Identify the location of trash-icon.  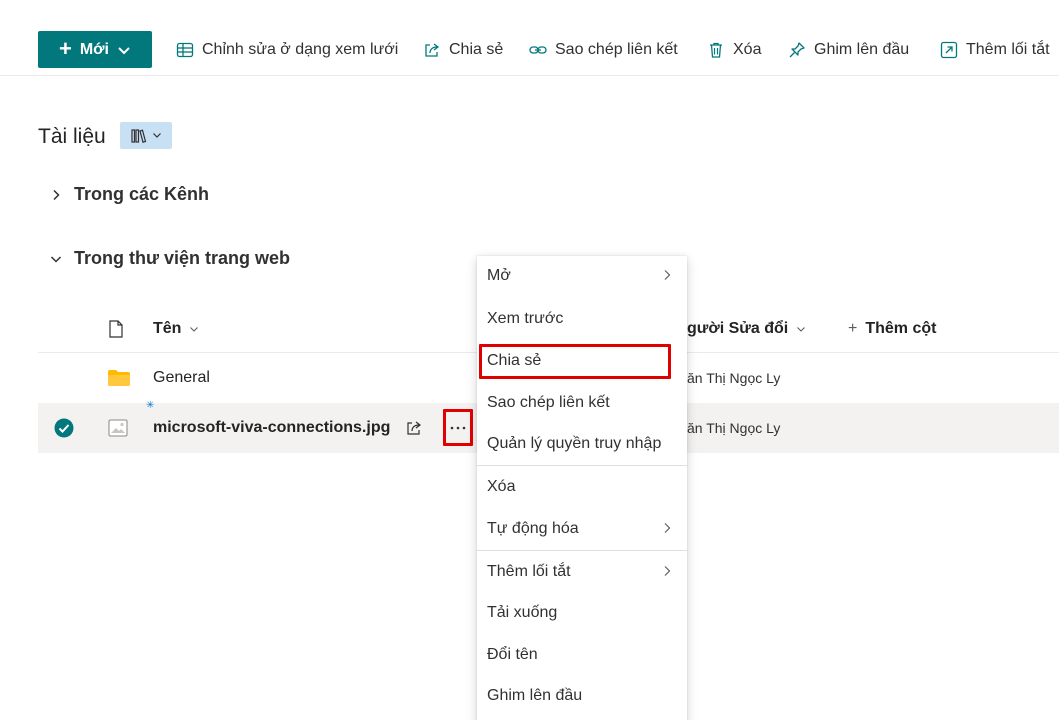
(716, 50).